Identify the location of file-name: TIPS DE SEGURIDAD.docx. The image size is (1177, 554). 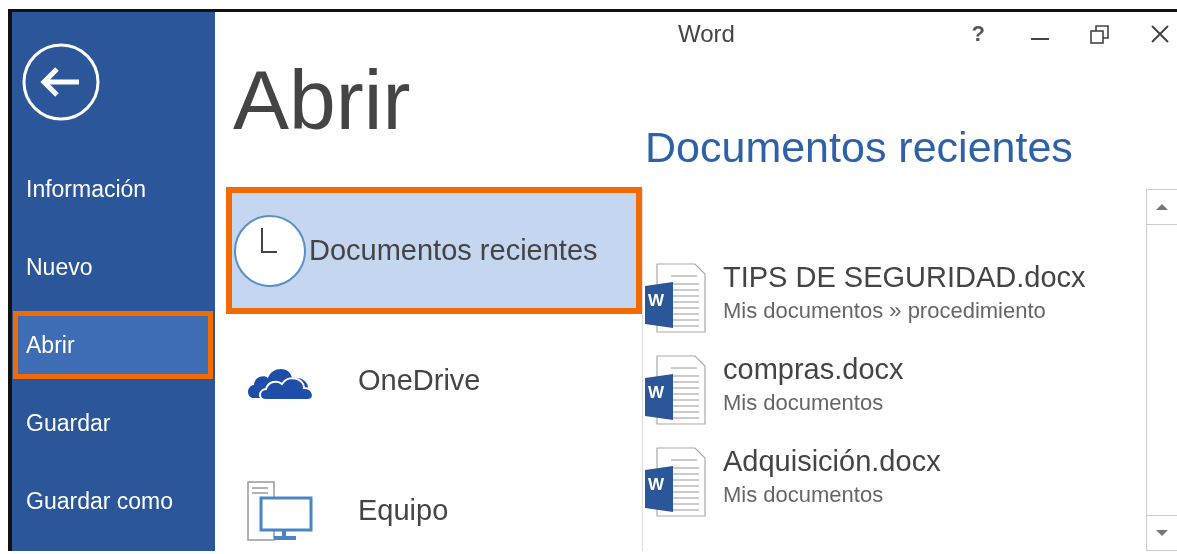
(904, 277).